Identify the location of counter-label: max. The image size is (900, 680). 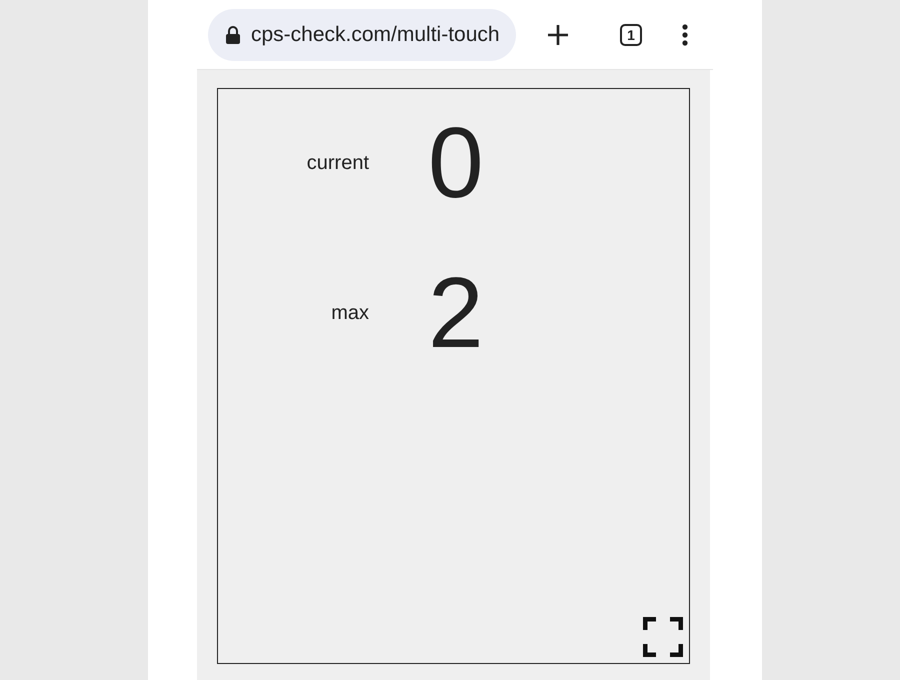
(350, 313).